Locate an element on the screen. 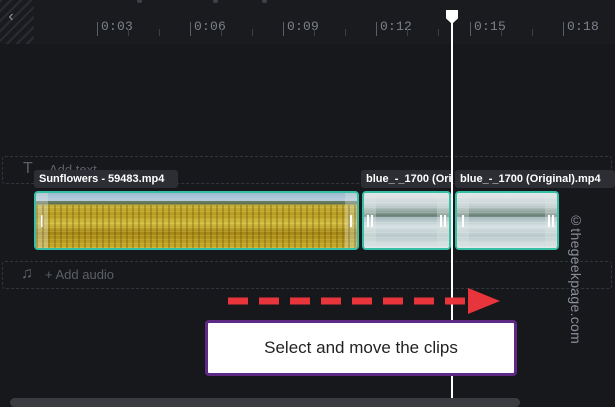 Image resolution: width=615 pixels, height=407 pixels. watermark: ©thegeekpage.com is located at coordinates (576, 278).